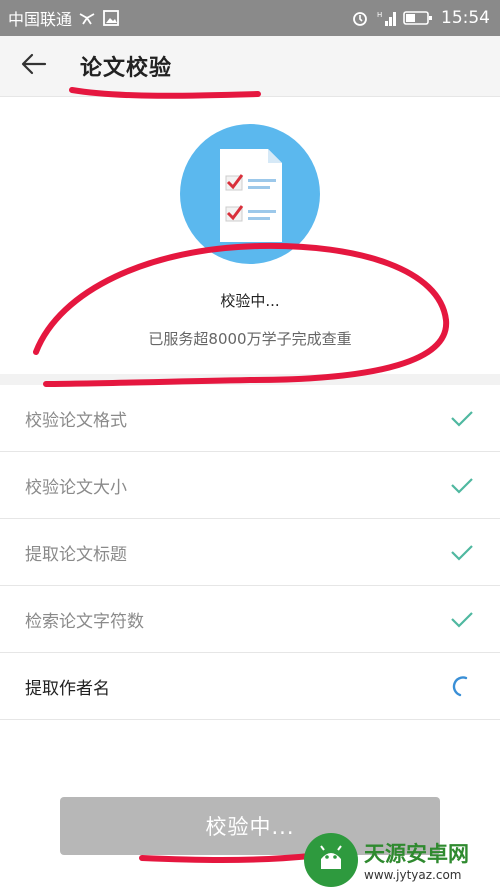 The image size is (500, 889). I want to click on checklist-document-icon, so click(251, 195).